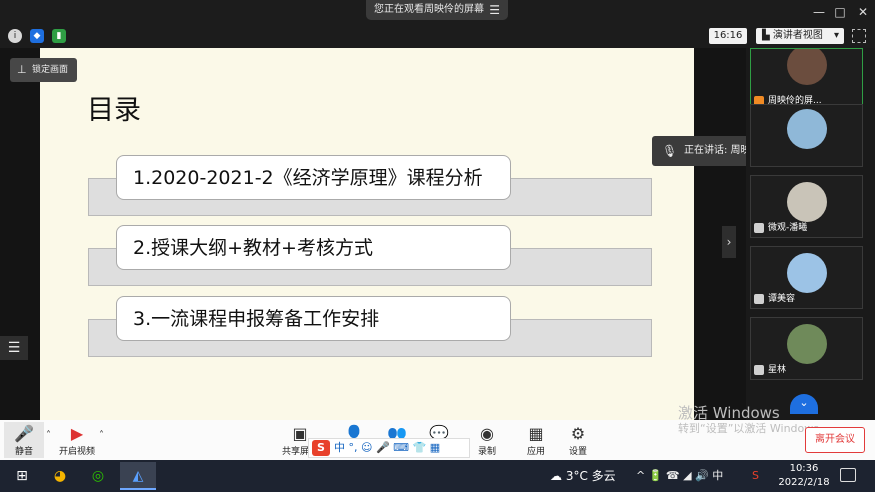 The height and width of the screenshot is (492, 875). I want to click on participant-name, so click(761, 157).